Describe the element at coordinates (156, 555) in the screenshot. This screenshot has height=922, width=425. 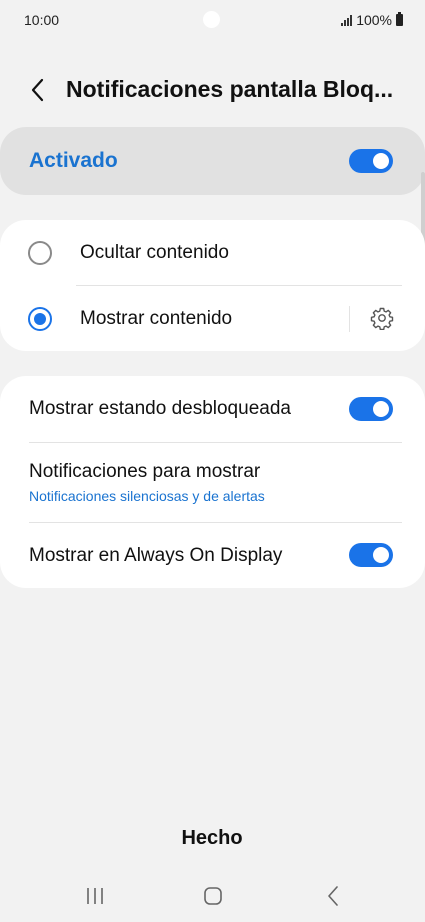
I see `setting-label: Mostrar en Always On Display` at that location.